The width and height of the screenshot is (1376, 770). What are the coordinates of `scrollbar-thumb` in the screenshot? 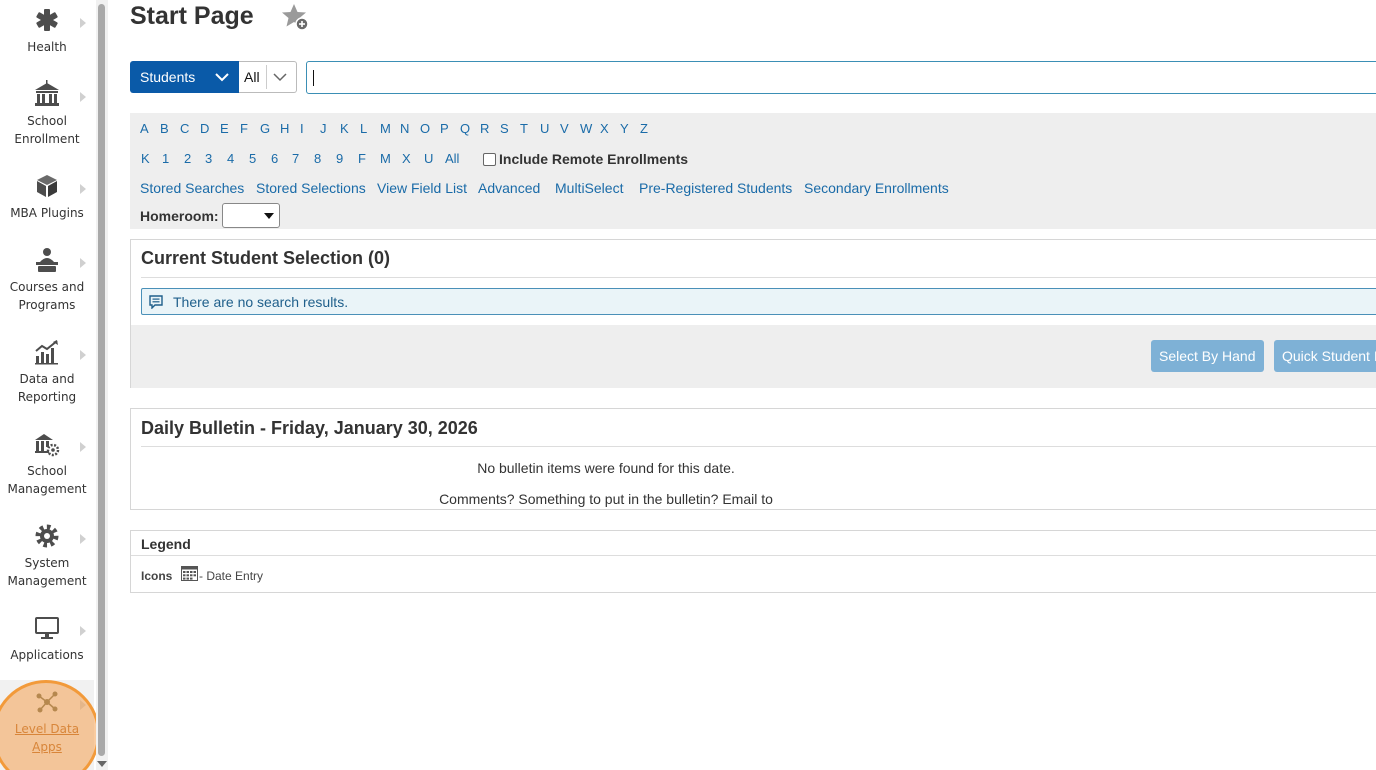 It's located at (101, 380).